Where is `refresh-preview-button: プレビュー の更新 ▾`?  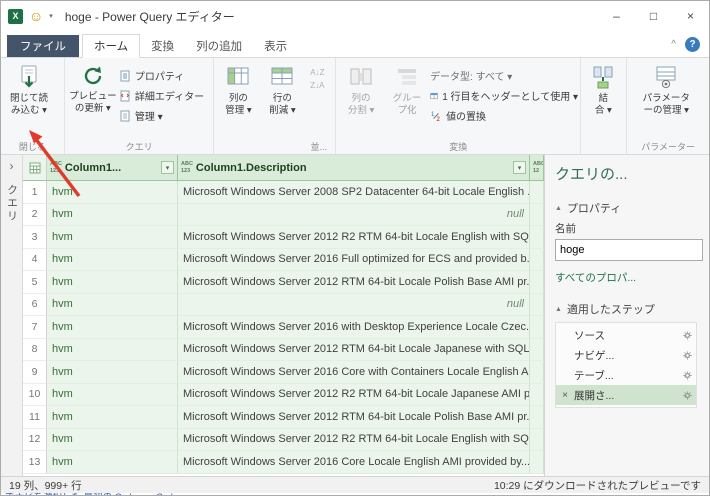 refresh-preview-button: プレビュー の更新 ▾ is located at coordinates (93, 100).